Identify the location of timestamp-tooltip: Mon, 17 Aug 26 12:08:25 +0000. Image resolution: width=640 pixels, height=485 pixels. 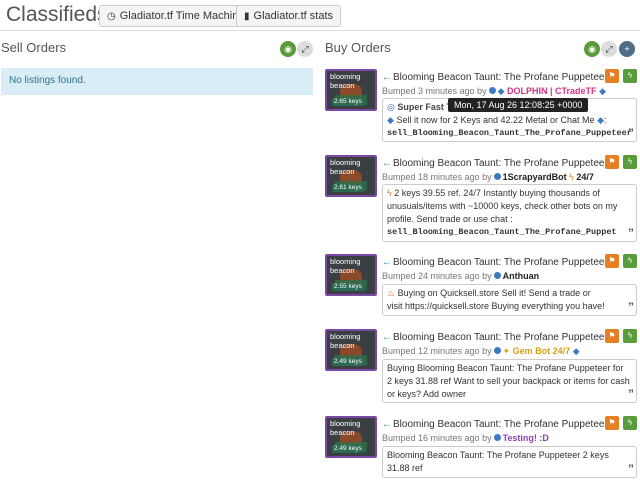
(518, 105).